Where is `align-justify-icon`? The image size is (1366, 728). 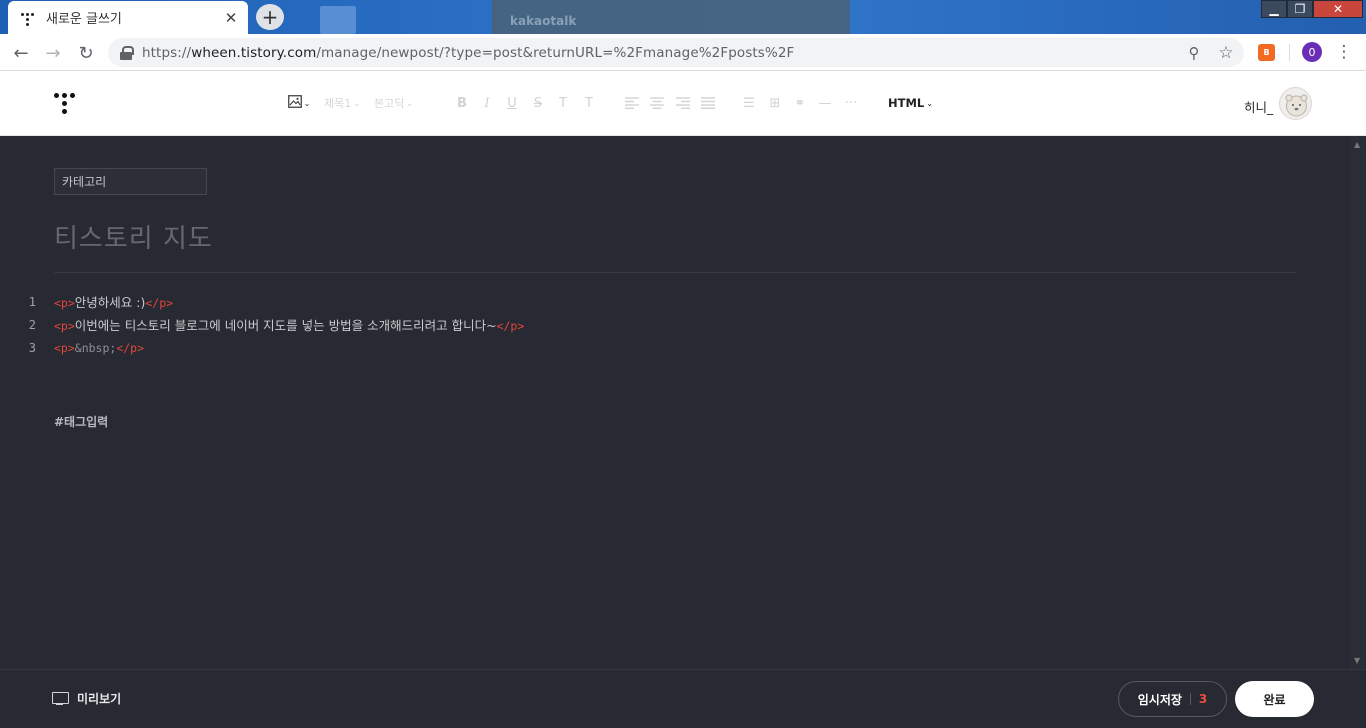 align-justify-icon is located at coordinates (708, 103).